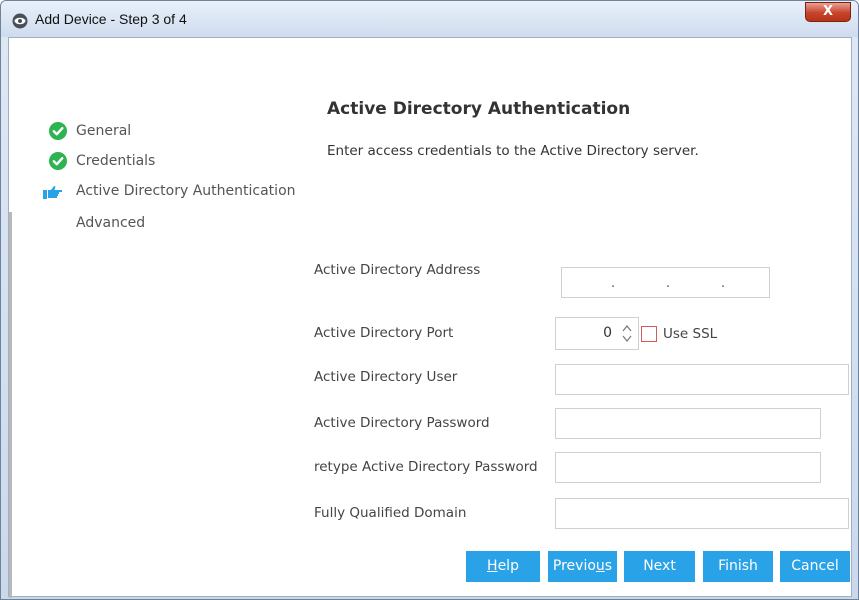 This screenshot has height=600, width=859. I want to click on close-button: X, so click(828, 12).